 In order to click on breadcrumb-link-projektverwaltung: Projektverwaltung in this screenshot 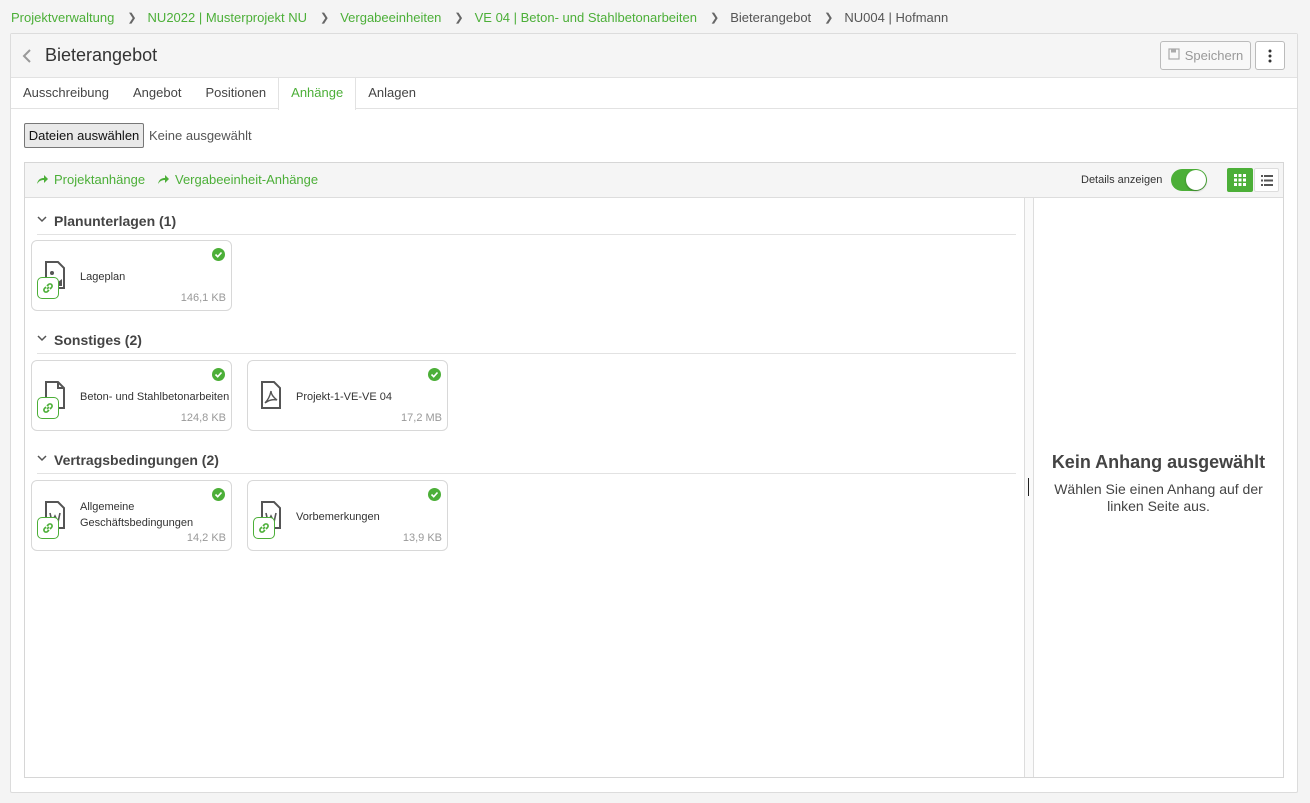, I will do `click(62, 17)`.